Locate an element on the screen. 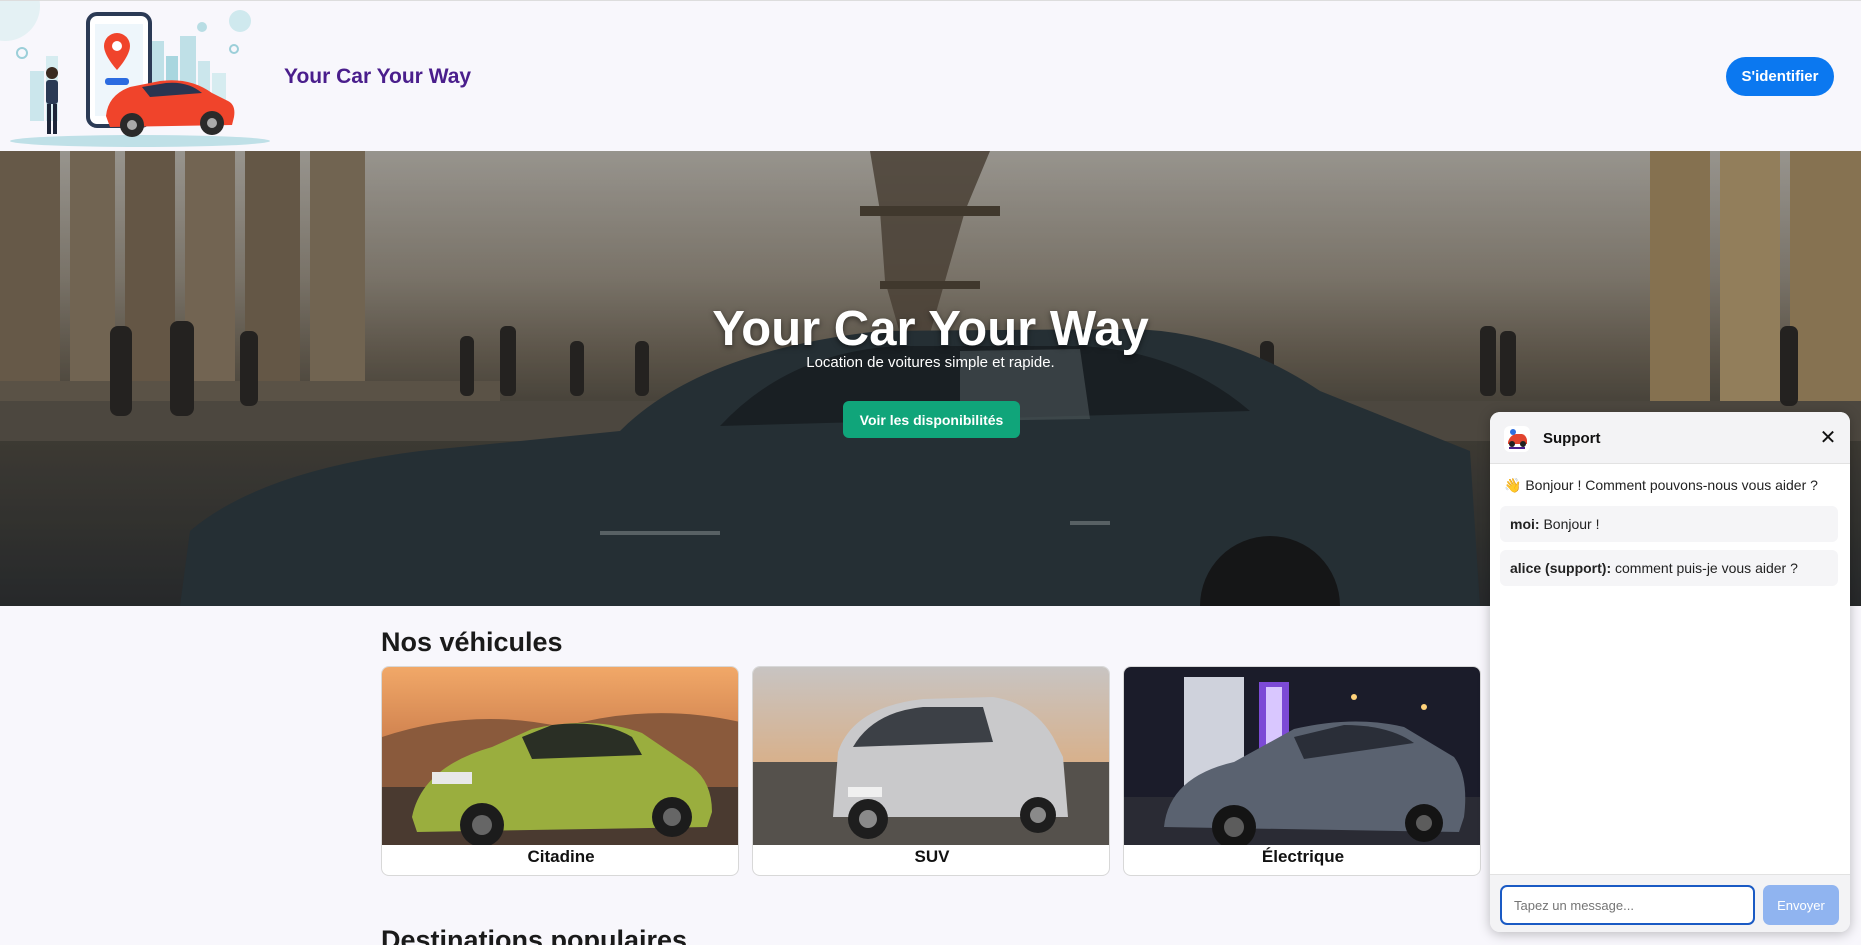 The height and width of the screenshot is (945, 1861). chat-footer: Envoyer is located at coordinates (1670, 903).